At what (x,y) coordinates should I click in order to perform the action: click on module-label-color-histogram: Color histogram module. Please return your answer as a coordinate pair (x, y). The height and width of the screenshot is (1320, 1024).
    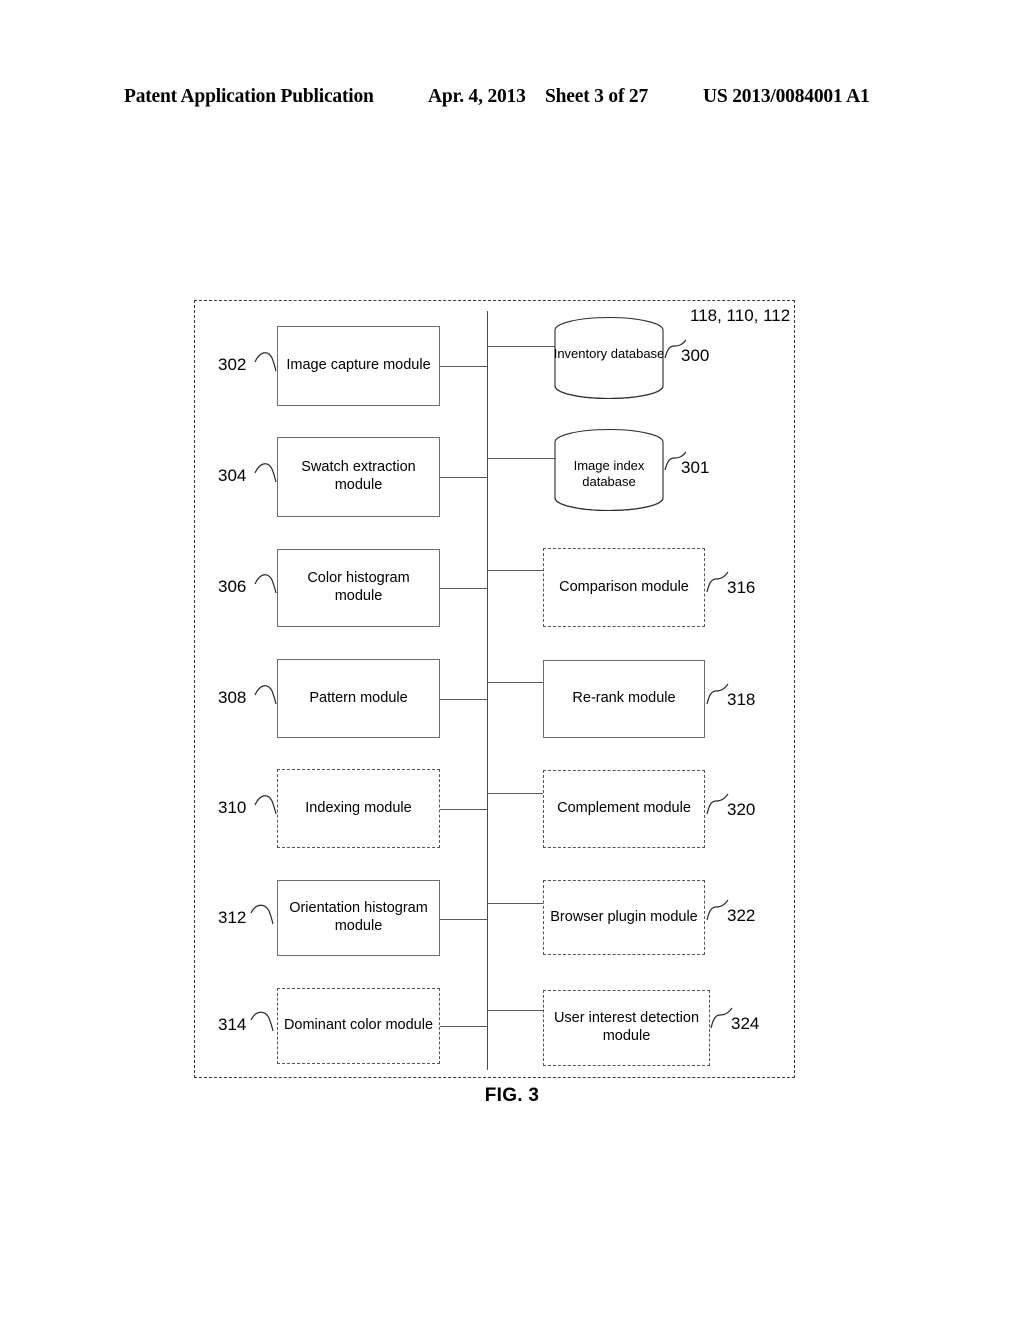
    Looking at the image, I should click on (358, 587).